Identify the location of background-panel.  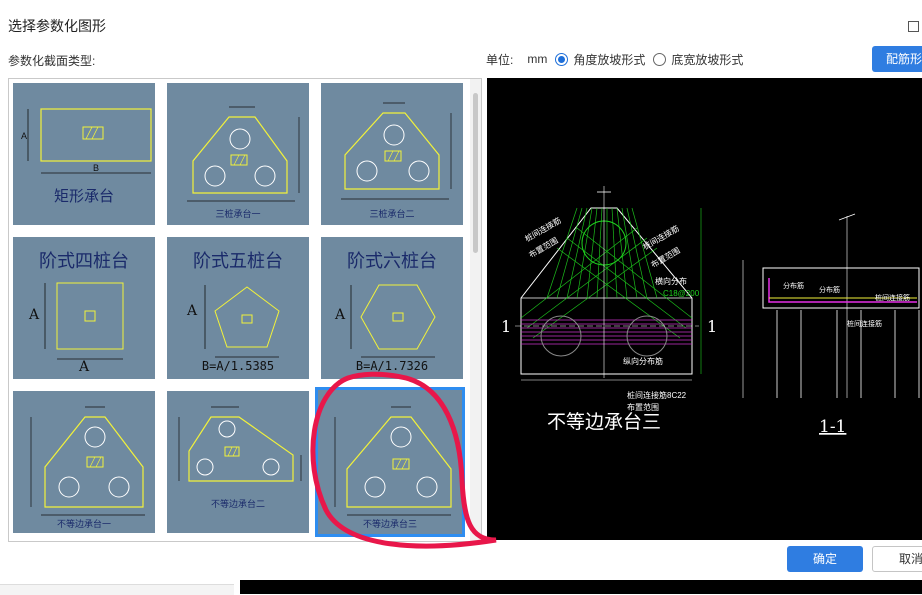
(117, 589).